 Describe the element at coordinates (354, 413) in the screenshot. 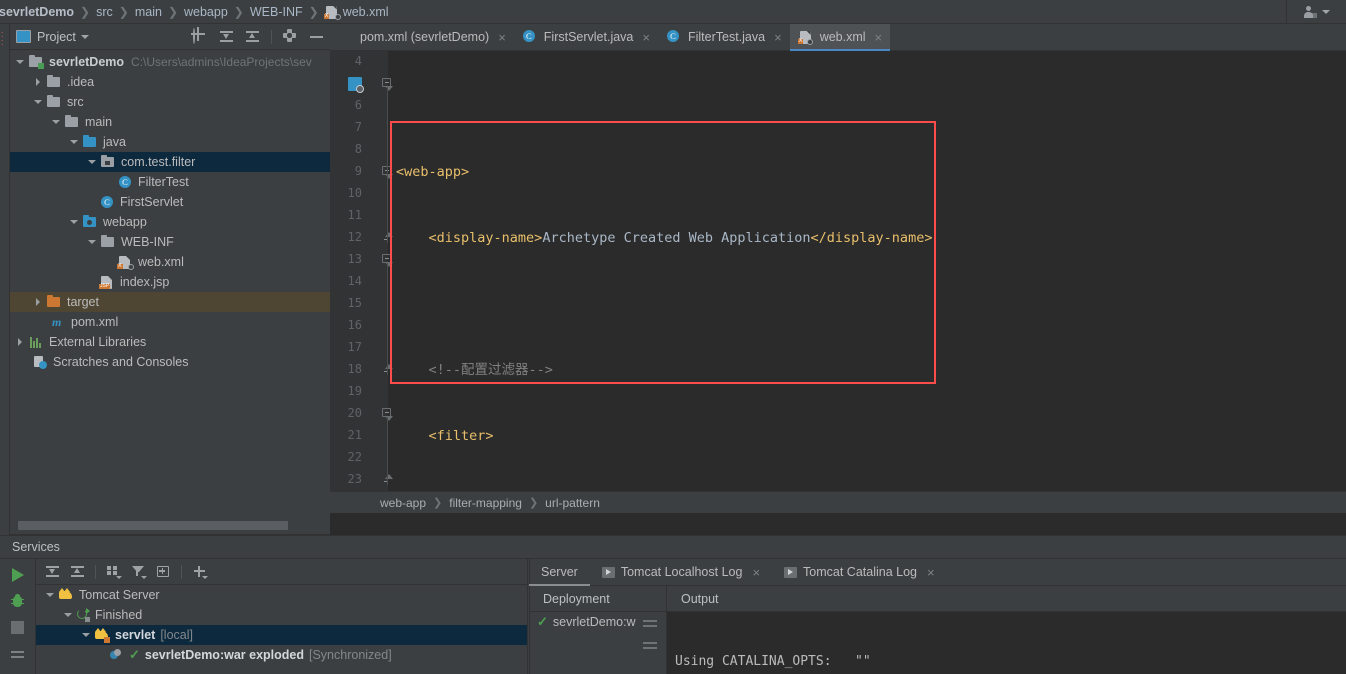

I see `line-number: 20` at that location.